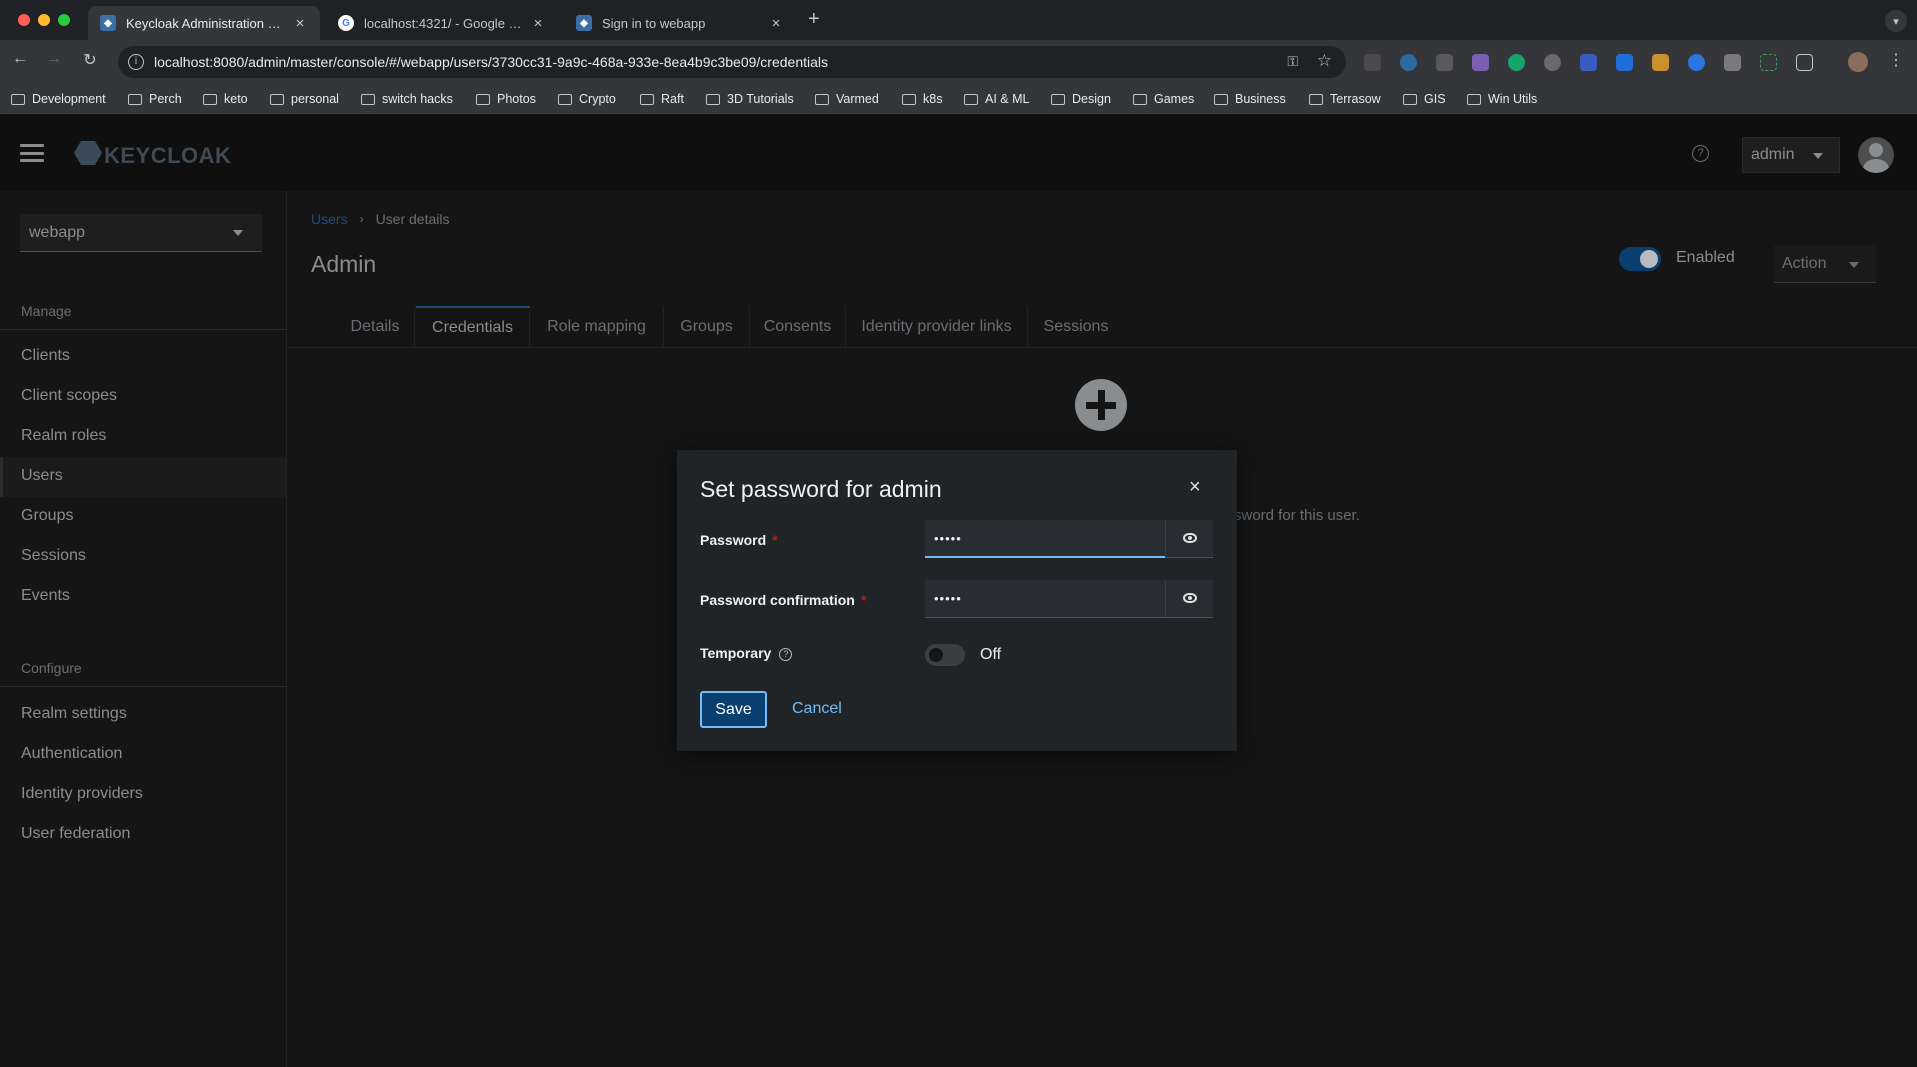  What do you see at coordinates (54, 59) in the screenshot?
I see `forward-arrow-icon: →` at bounding box center [54, 59].